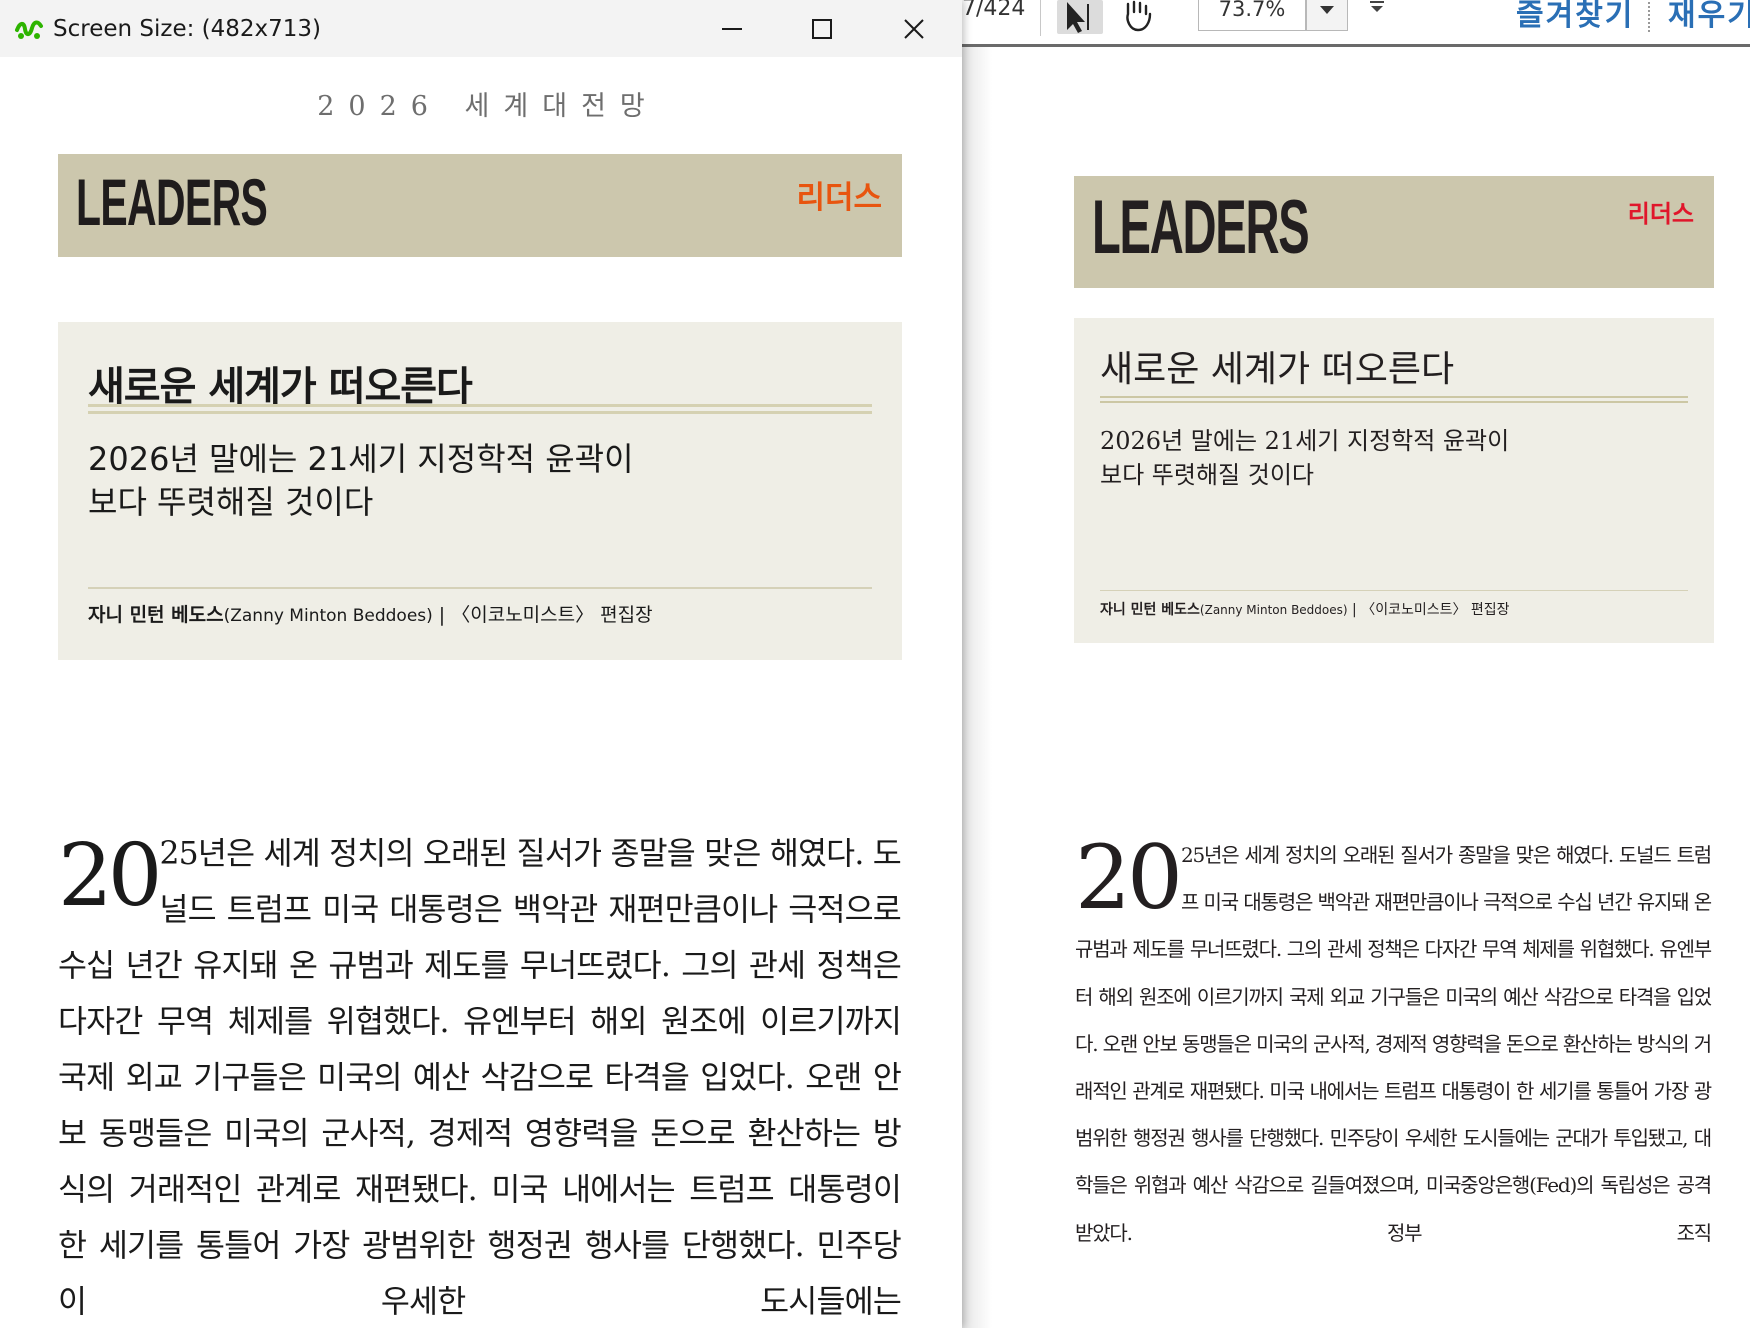  I want to click on down-arrow-icon, so click(1377, 6).